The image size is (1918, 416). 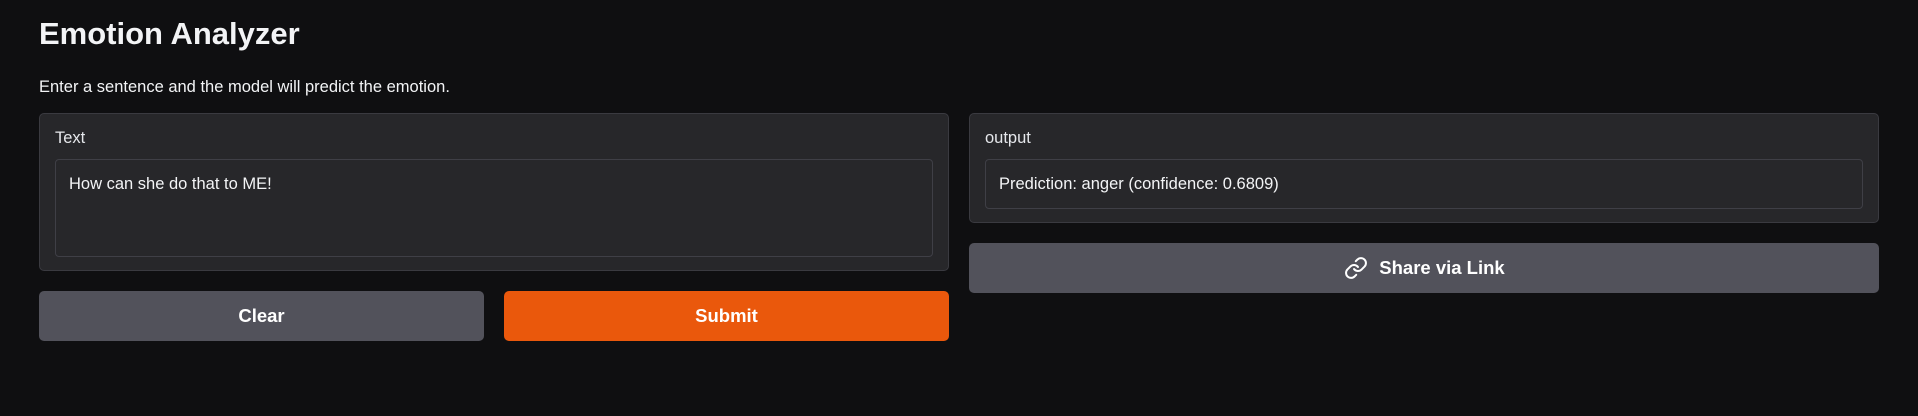 What do you see at coordinates (169, 33) in the screenshot?
I see `page-title: Emotion Analyzer` at bounding box center [169, 33].